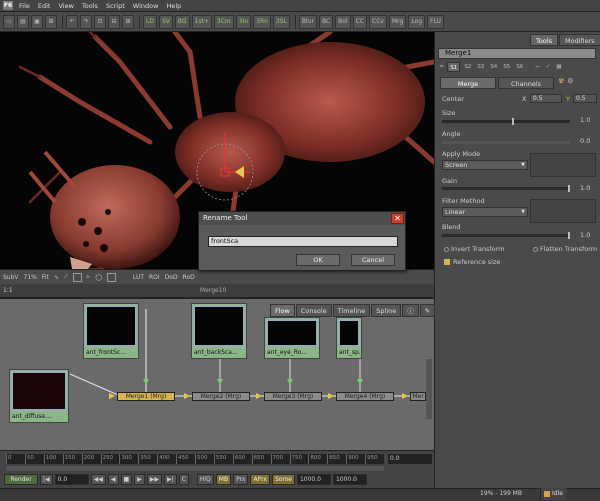 This screenshot has width=600, height=501. I want to click on brightness-contrast-button: BC, so click(326, 21).